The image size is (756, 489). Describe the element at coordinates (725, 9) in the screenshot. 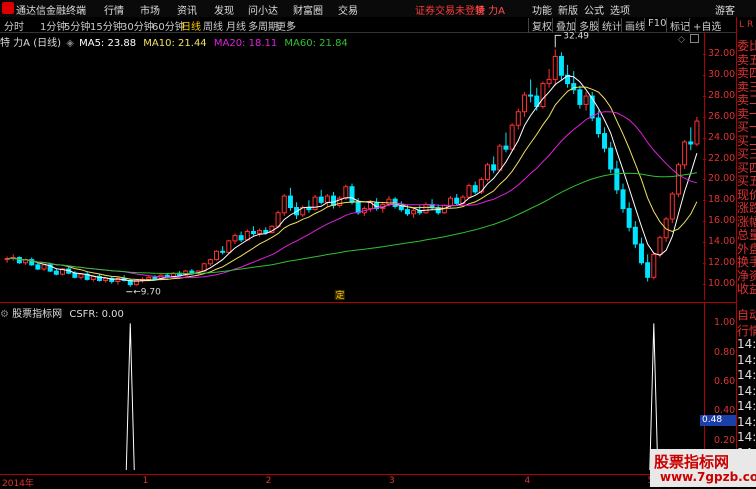

I see `menu-youke: 游客` at that location.